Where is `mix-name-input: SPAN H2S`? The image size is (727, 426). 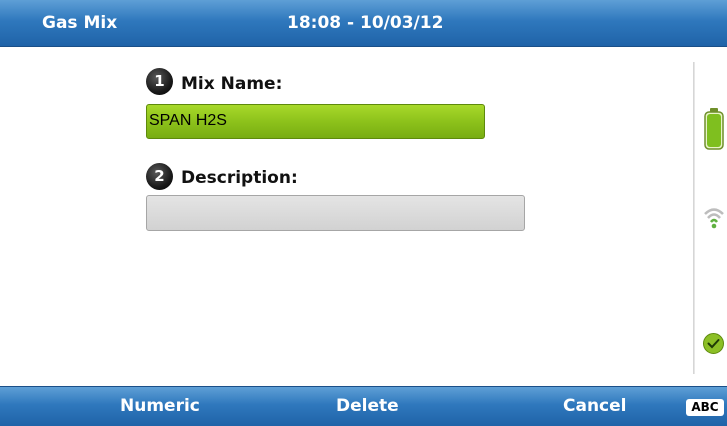
mix-name-input: SPAN H2S is located at coordinates (315, 121).